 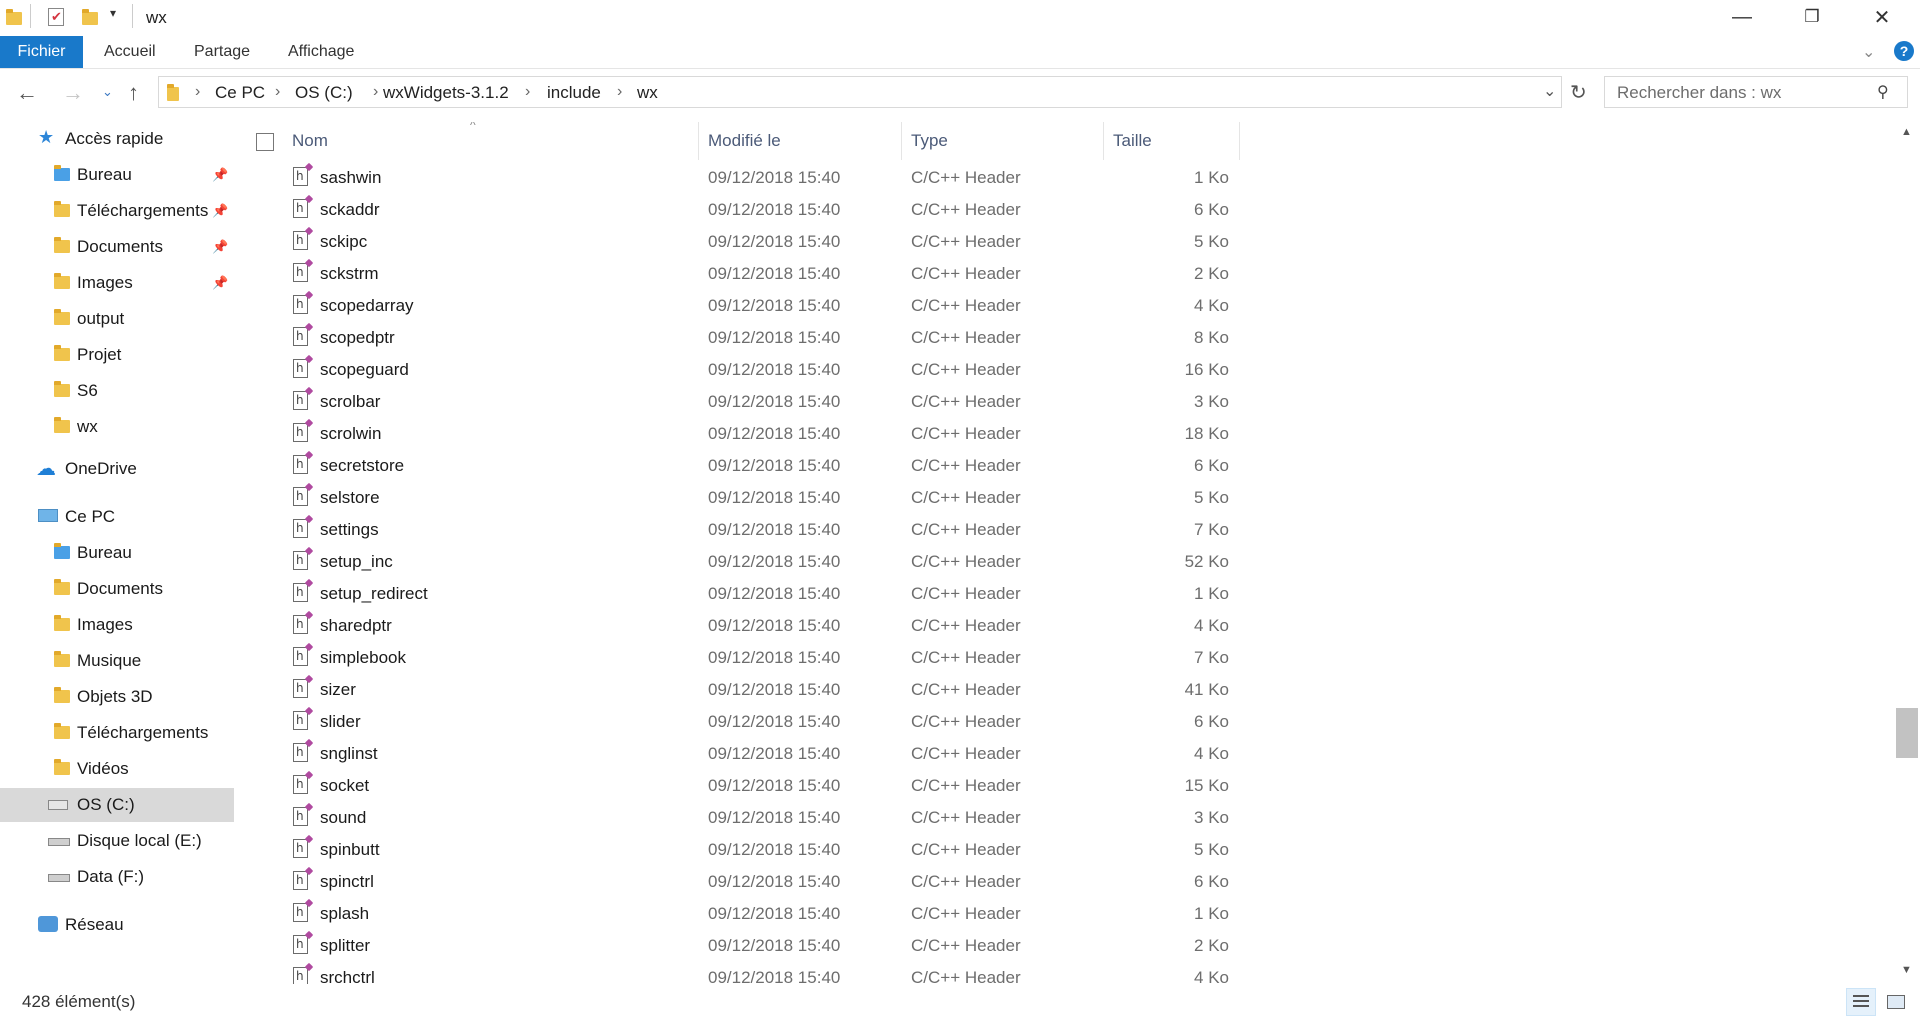 What do you see at coordinates (1038, 818) in the screenshot?
I see `file-row: sound 09/12/2018 15:40 C/C++ Header 3 Ko` at bounding box center [1038, 818].